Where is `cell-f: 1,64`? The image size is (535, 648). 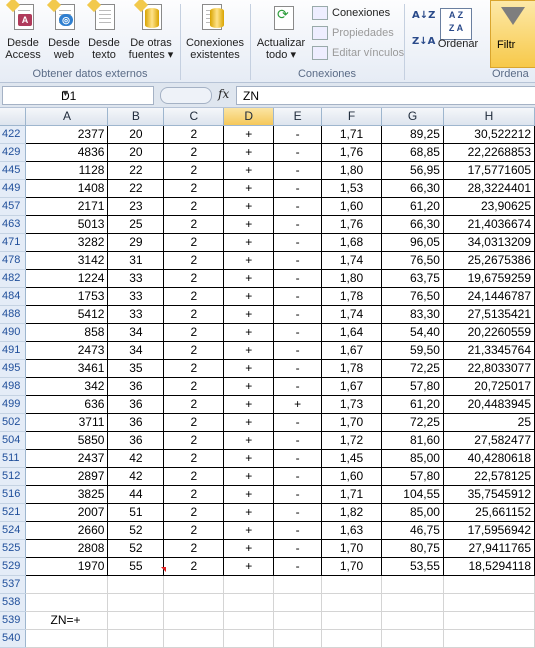
cell-f: 1,64 is located at coordinates (352, 332).